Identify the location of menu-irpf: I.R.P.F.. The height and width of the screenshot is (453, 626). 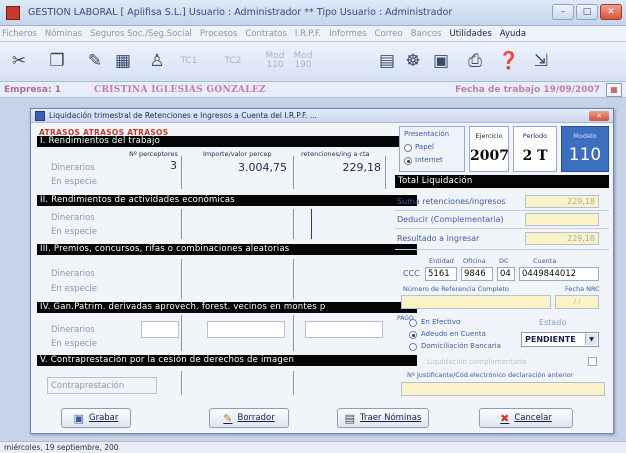
(308, 34).